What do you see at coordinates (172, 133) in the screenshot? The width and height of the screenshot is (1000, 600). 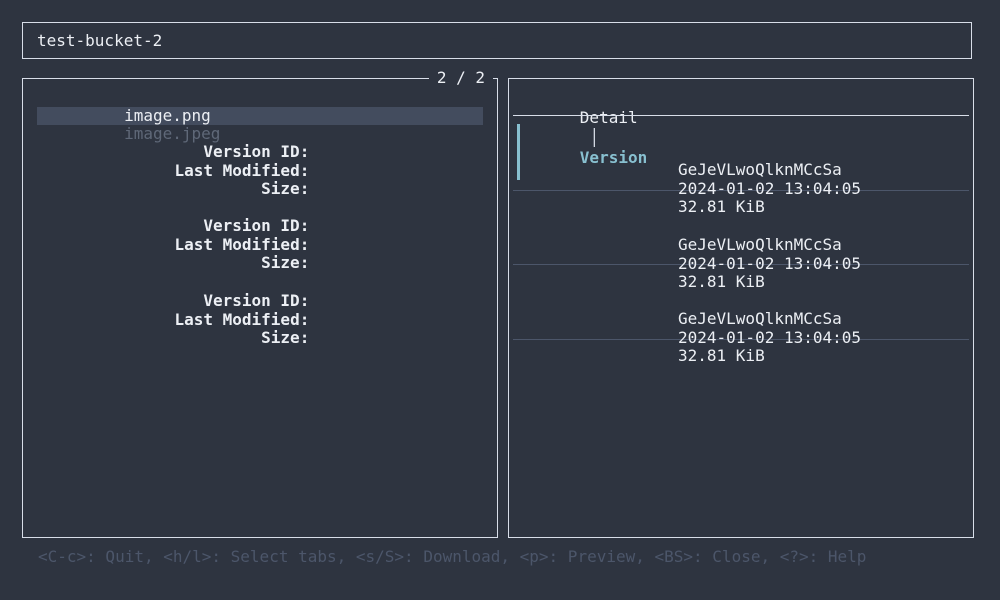 I see `object-name: image.jpeg` at bounding box center [172, 133].